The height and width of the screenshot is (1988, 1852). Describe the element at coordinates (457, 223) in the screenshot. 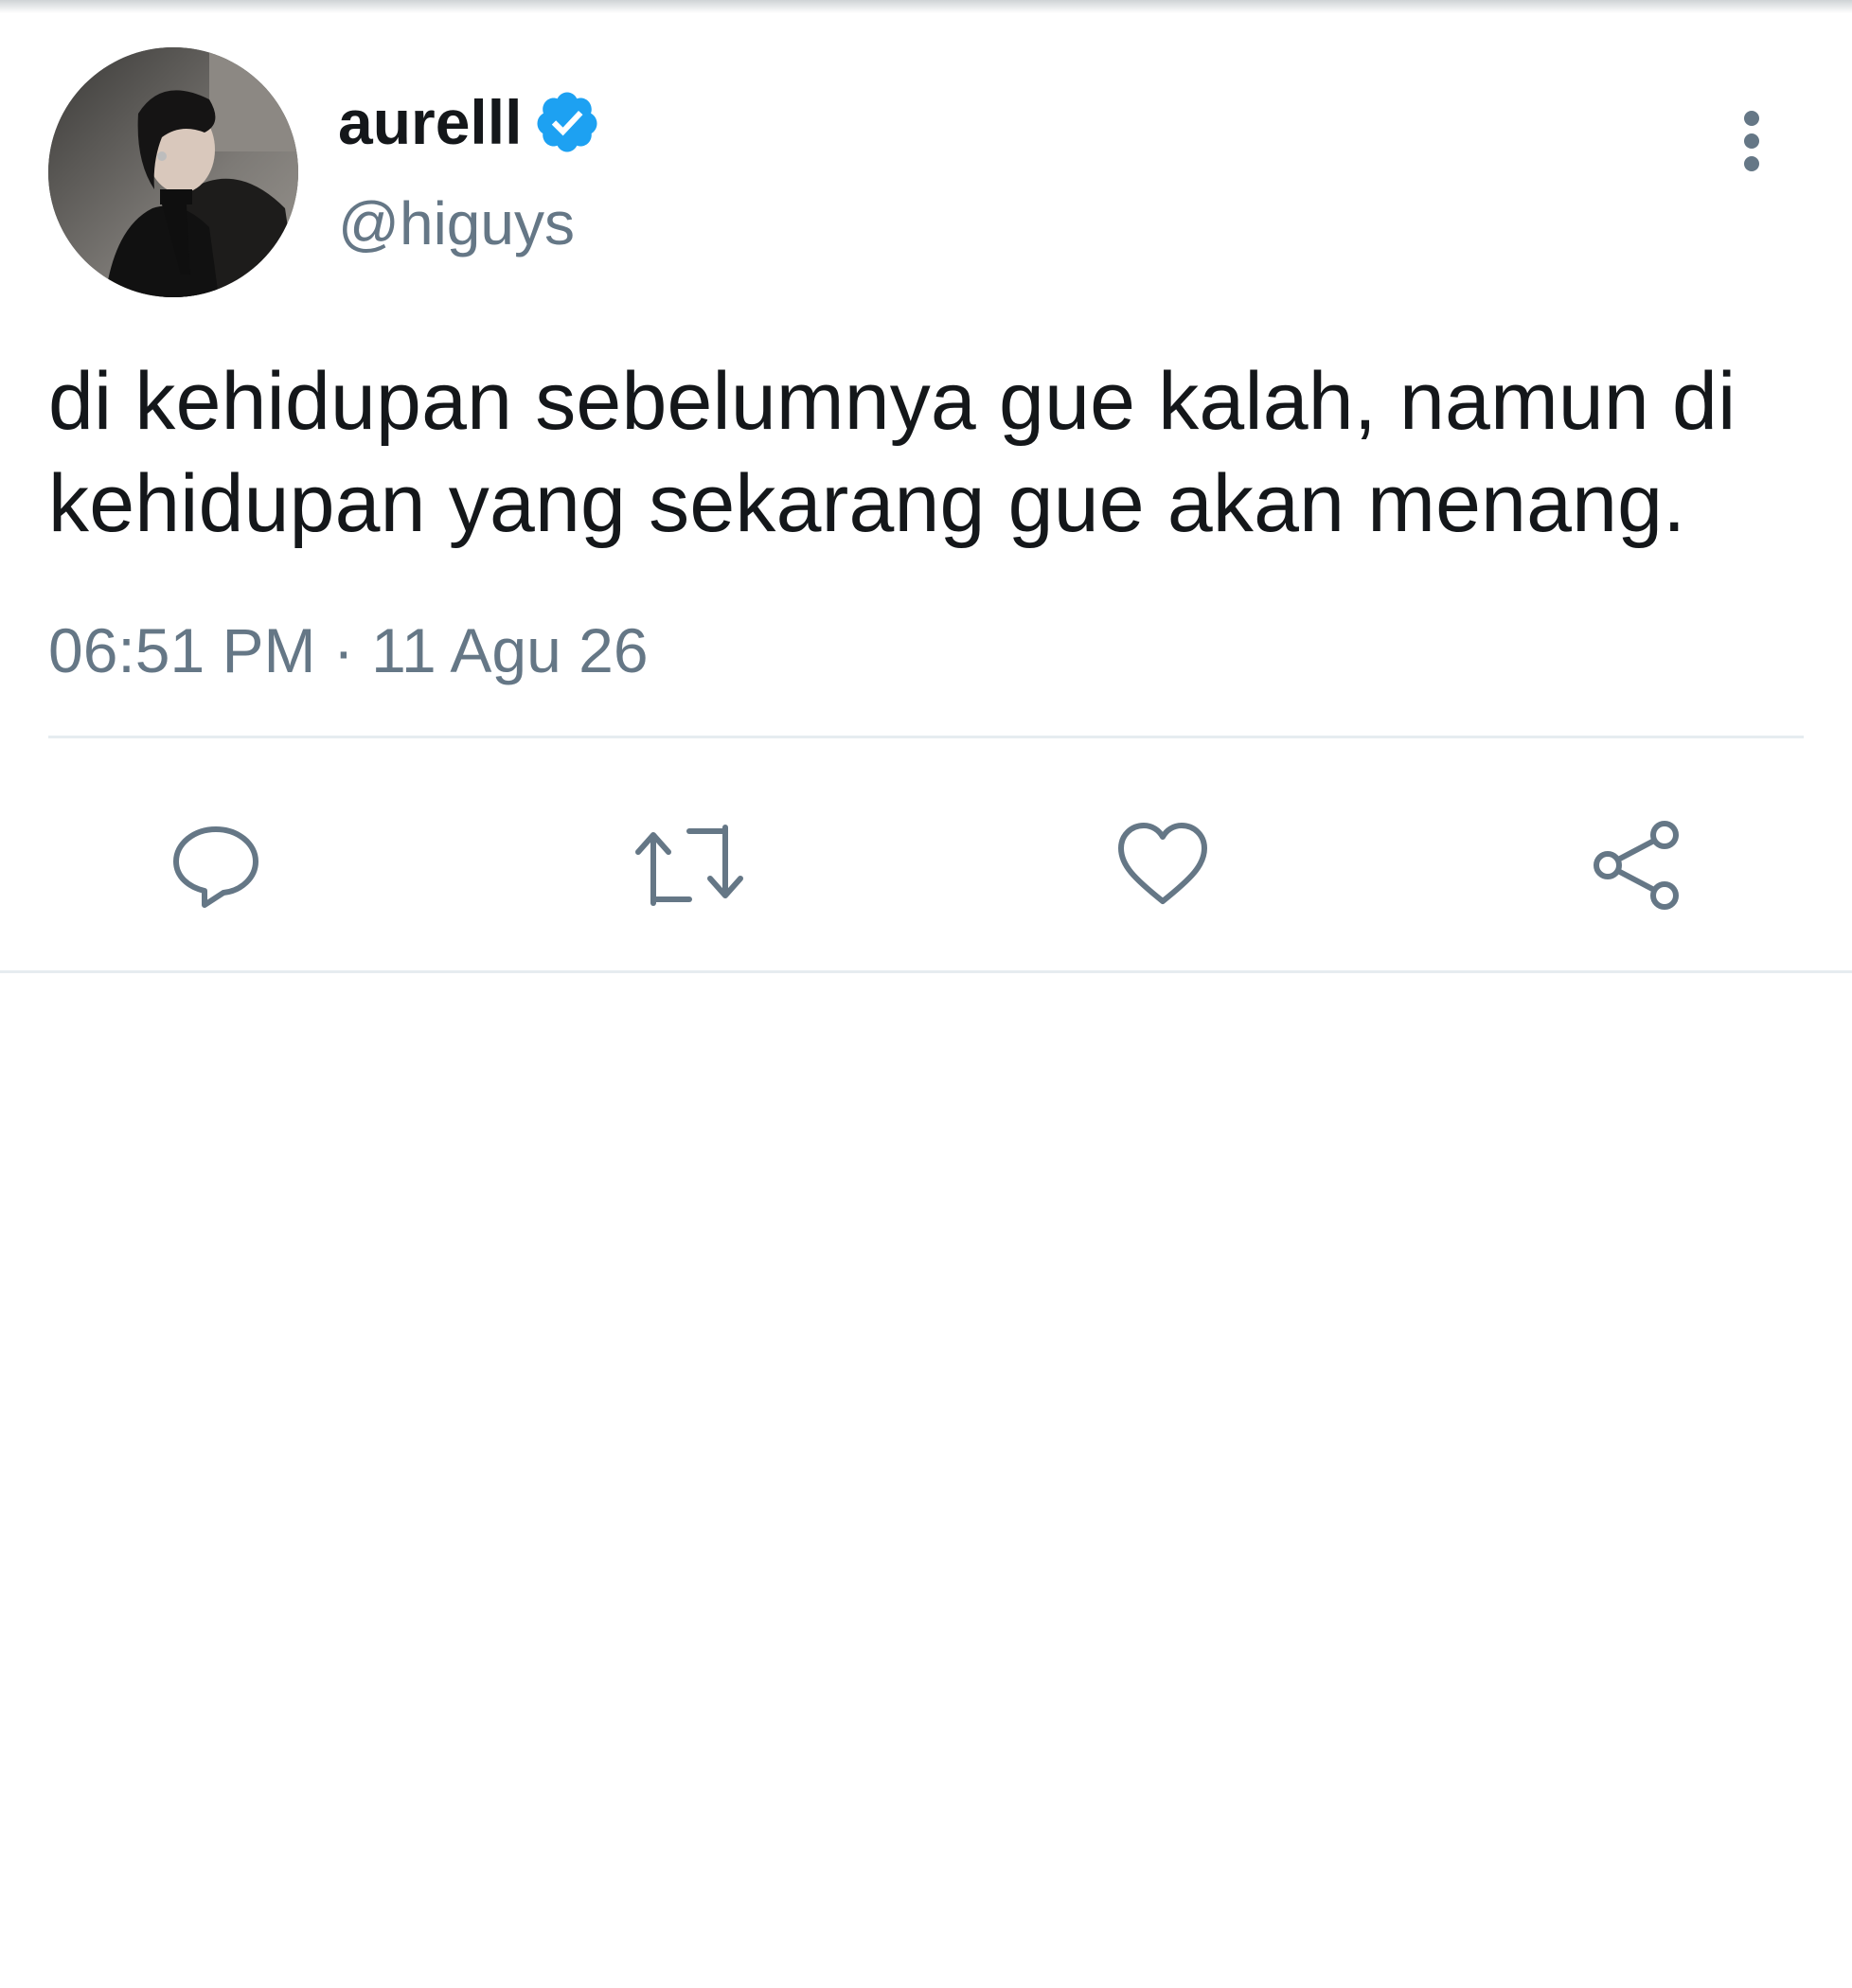

I see `user-handle: @higuys` at that location.